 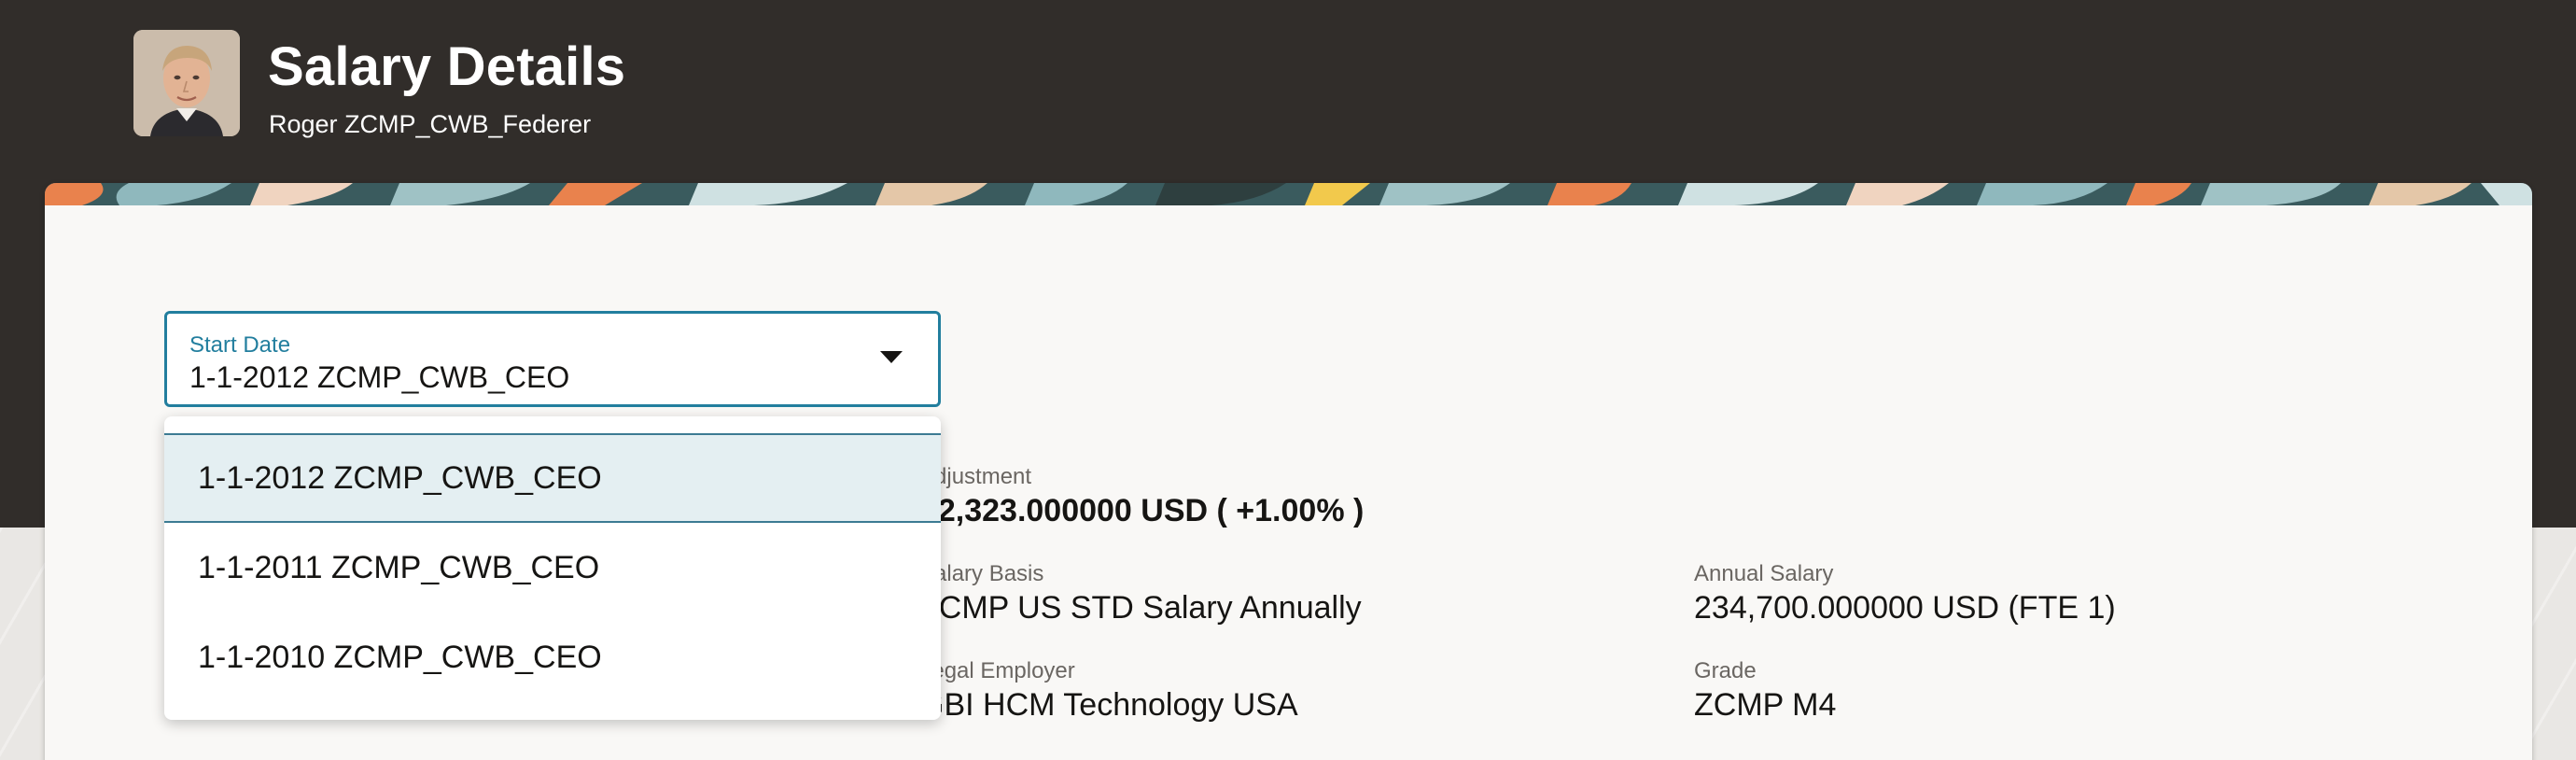 What do you see at coordinates (1905, 608) in the screenshot?
I see `annual-salary-value: 234,700.000000 USD (FTE 1)` at bounding box center [1905, 608].